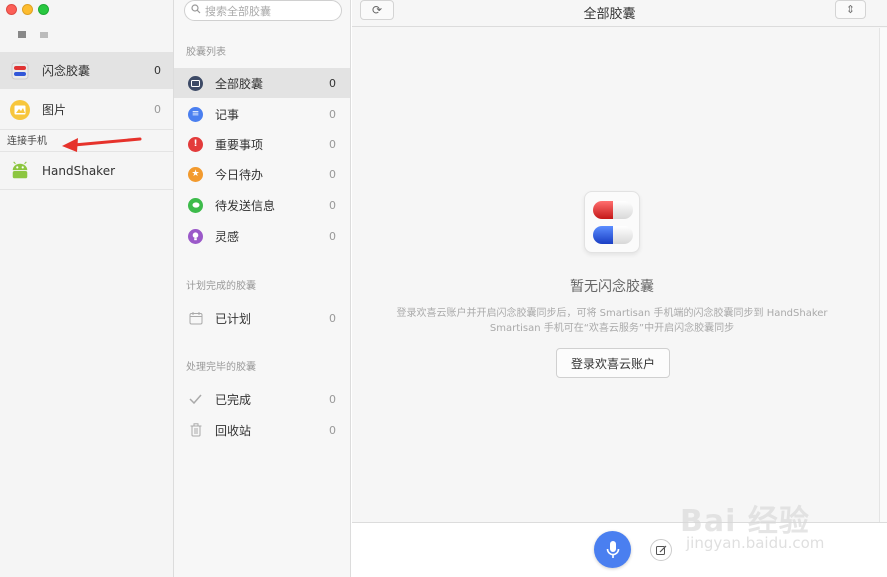  Describe the element at coordinates (609, 14) in the screenshot. I see `page-title: 全部胶囊` at that location.